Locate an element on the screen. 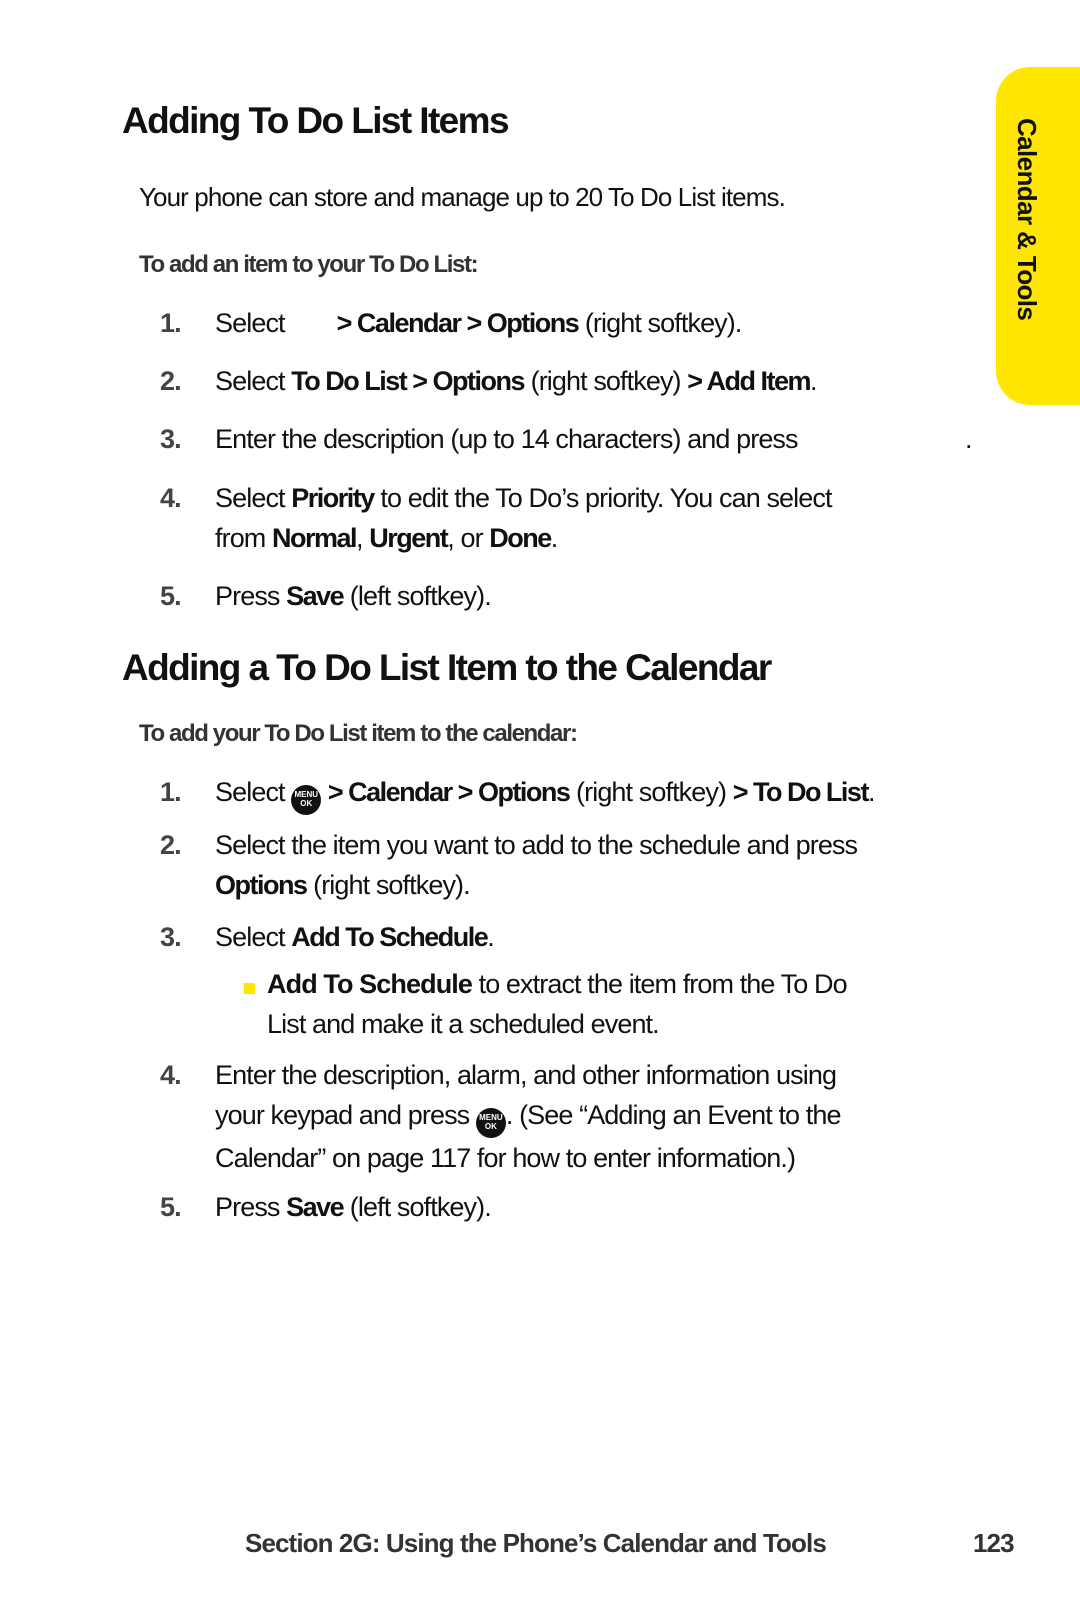  section-title-adding-todo-items: Adding To Do List Items is located at coordinates (316, 120).